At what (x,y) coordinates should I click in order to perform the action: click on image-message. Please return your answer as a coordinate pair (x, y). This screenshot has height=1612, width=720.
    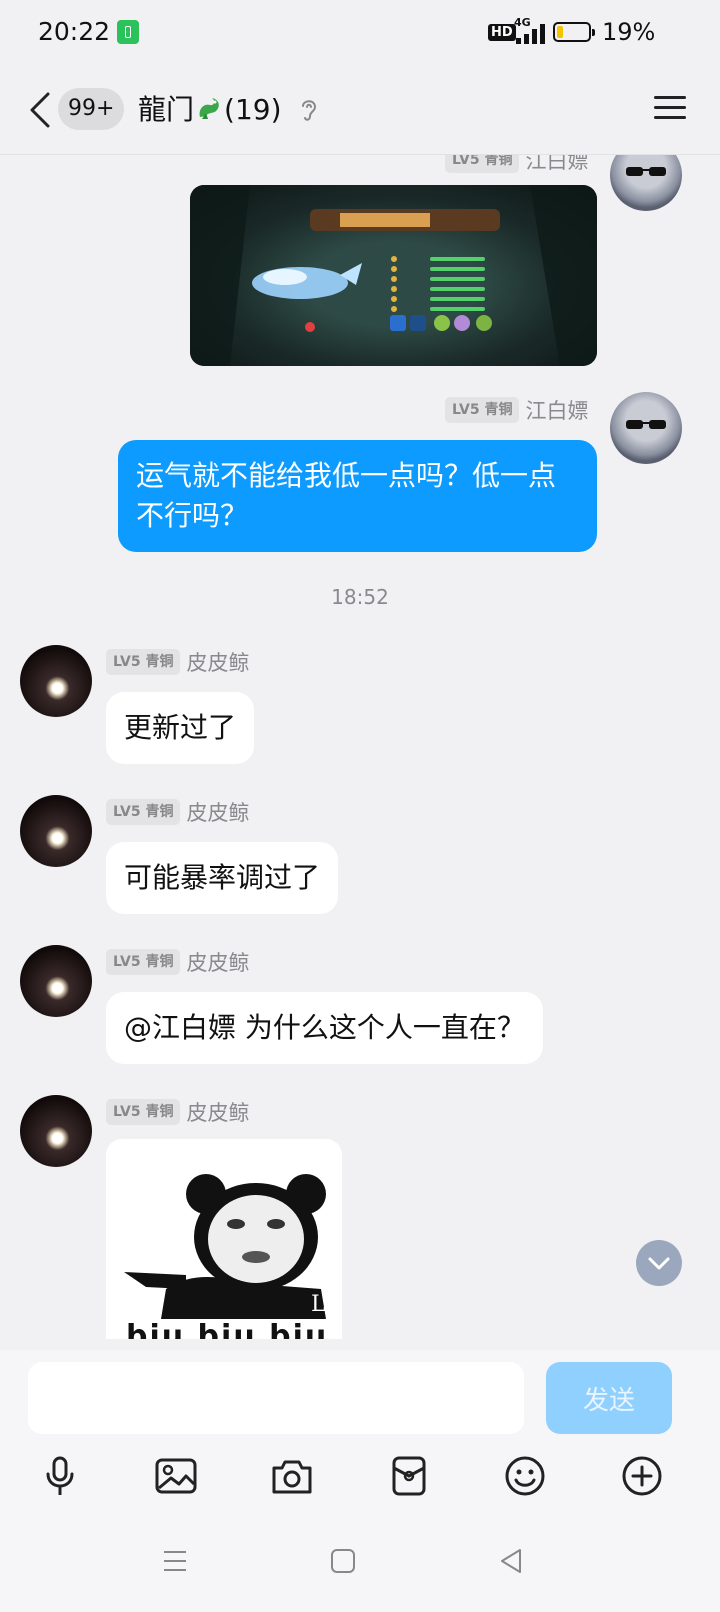
    Looking at the image, I should click on (393, 275).